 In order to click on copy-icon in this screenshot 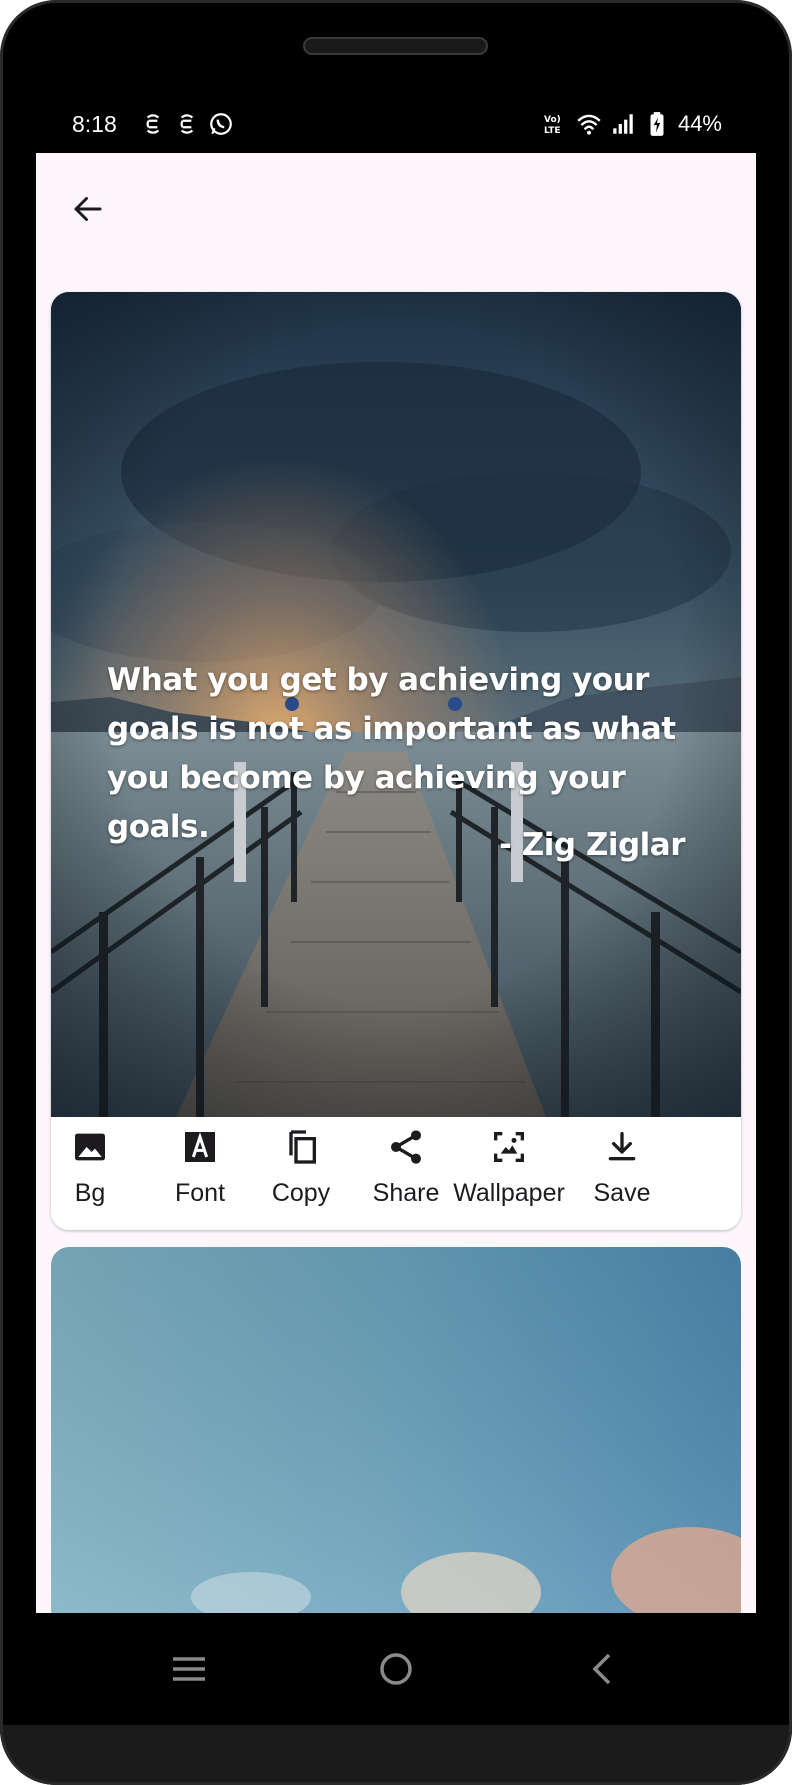, I will do `click(302, 1147)`.